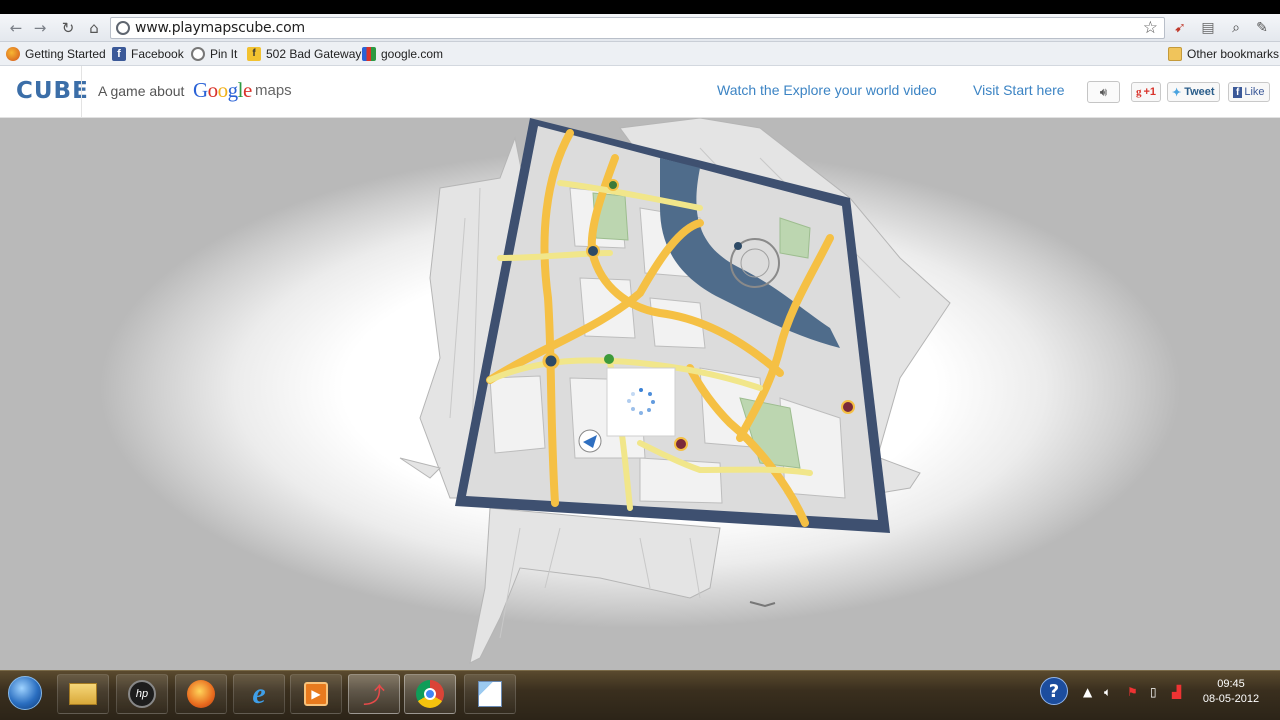  Describe the element at coordinates (1231, 684) in the screenshot. I see `clock-time: 09:45` at that location.